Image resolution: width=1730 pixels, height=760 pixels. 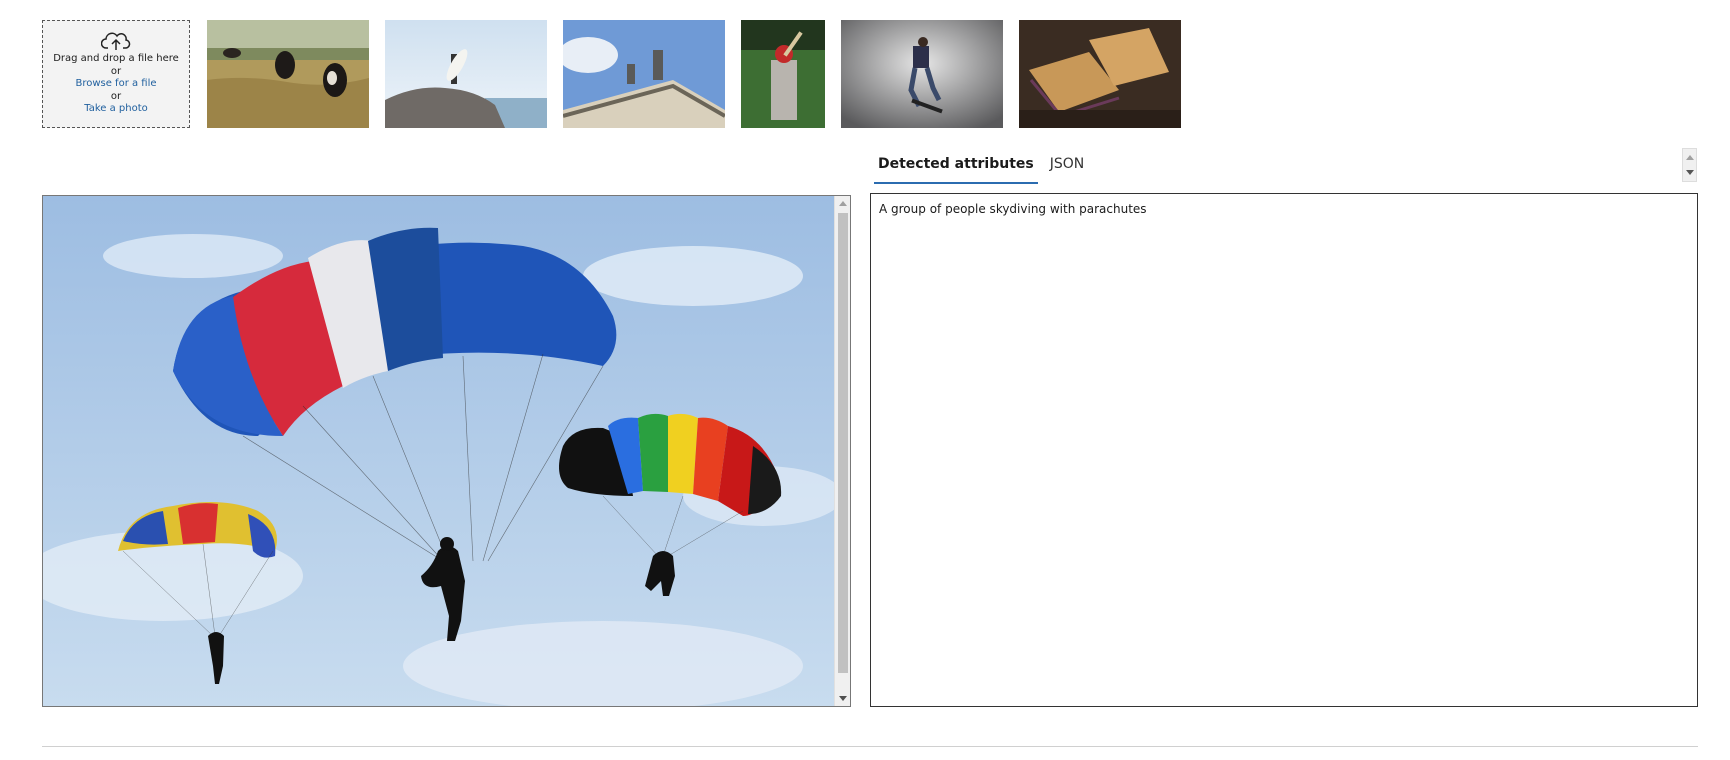 What do you see at coordinates (843, 443) in the screenshot?
I see `scrollbar-thumb` at bounding box center [843, 443].